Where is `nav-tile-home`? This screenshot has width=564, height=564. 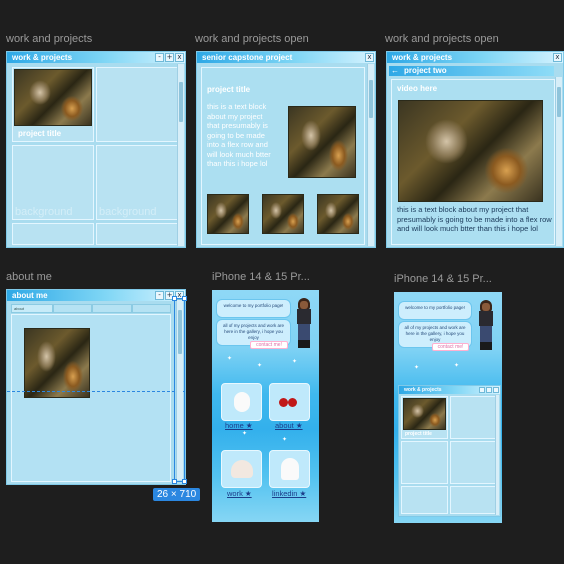 nav-tile-home is located at coordinates (241, 402).